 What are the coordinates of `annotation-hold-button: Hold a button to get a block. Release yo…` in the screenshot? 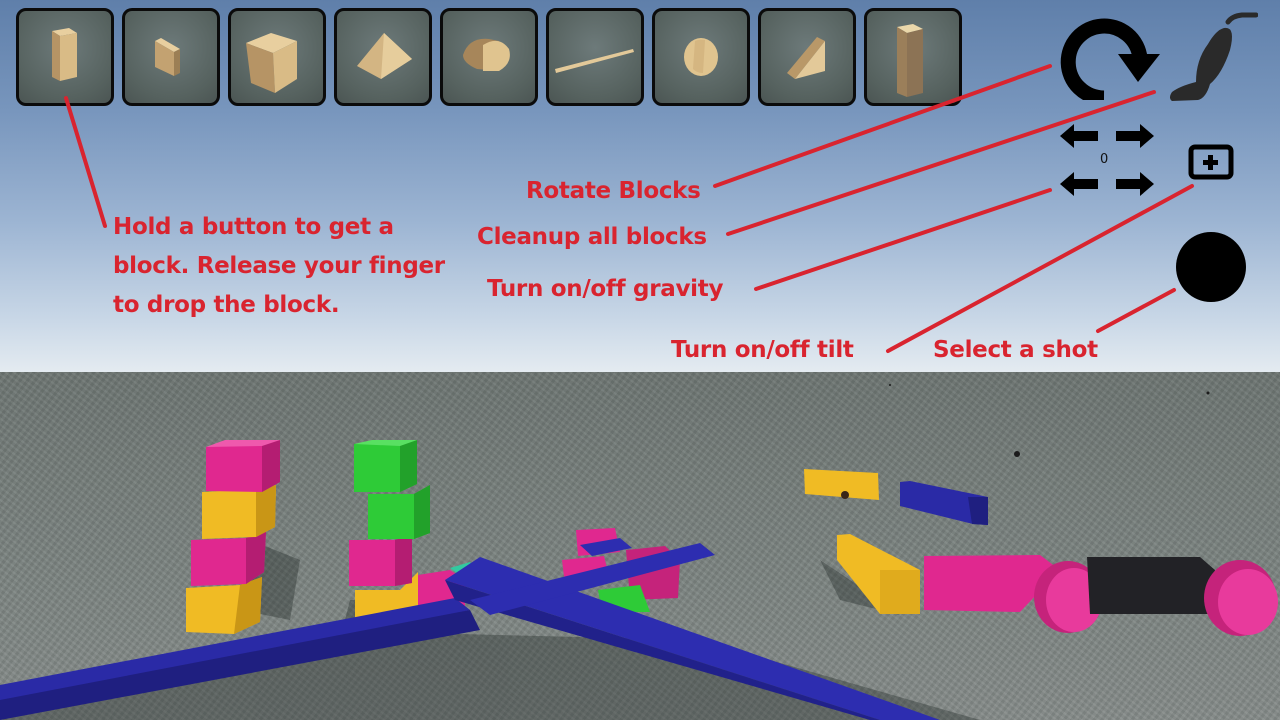 It's located at (279, 266).